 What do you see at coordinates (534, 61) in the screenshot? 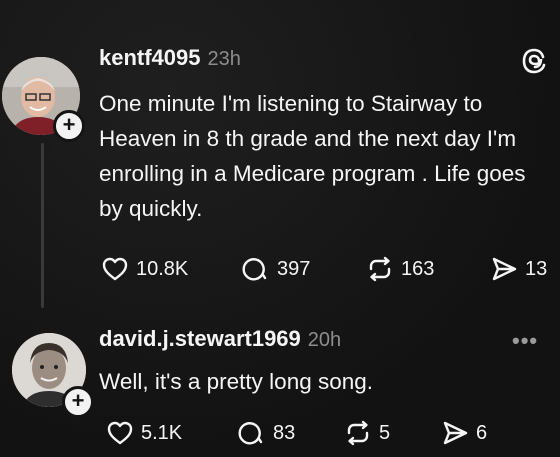
I see `threads-logo-icon` at bounding box center [534, 61].